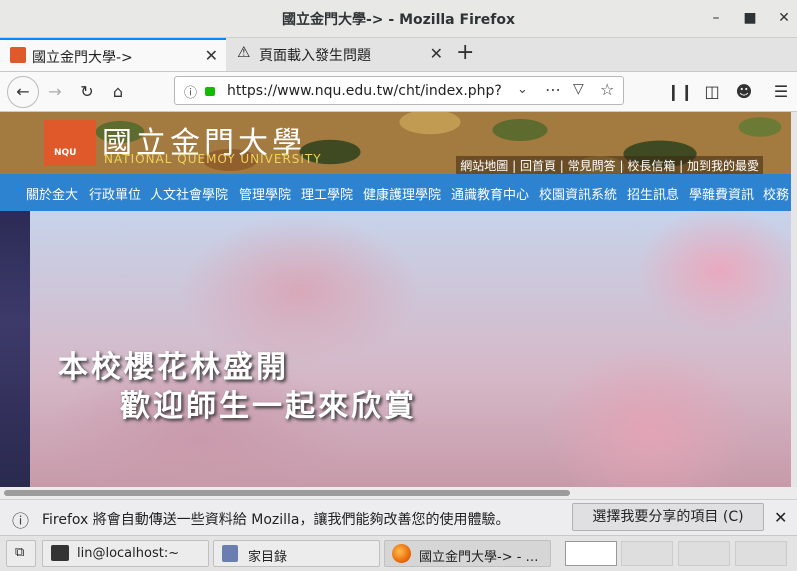 This screenshot has height=571, width=797. I want to click on menu-item: 健康護理學院, so click(402, 193).